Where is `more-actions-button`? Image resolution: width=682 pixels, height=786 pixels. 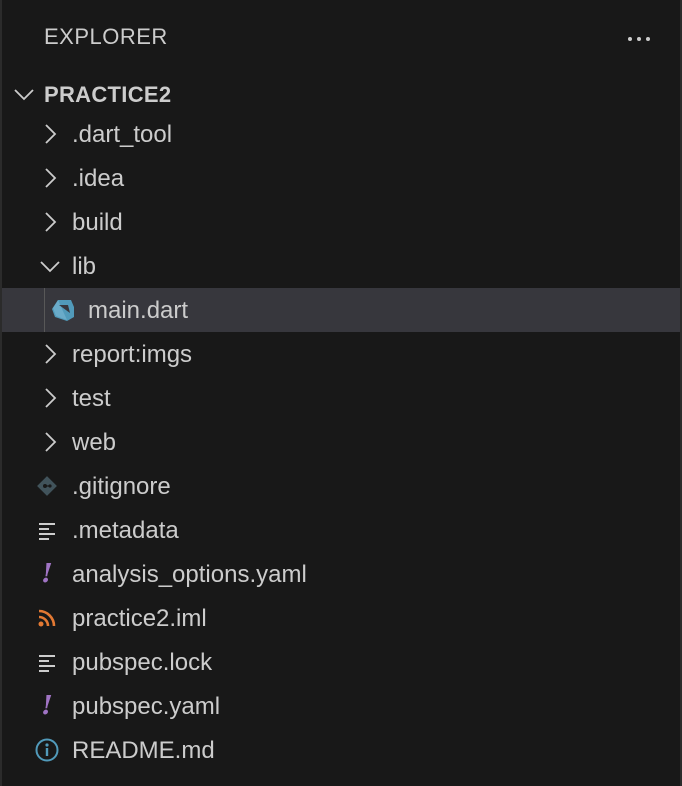 more-actions-button is located at coordinates (639, 39).